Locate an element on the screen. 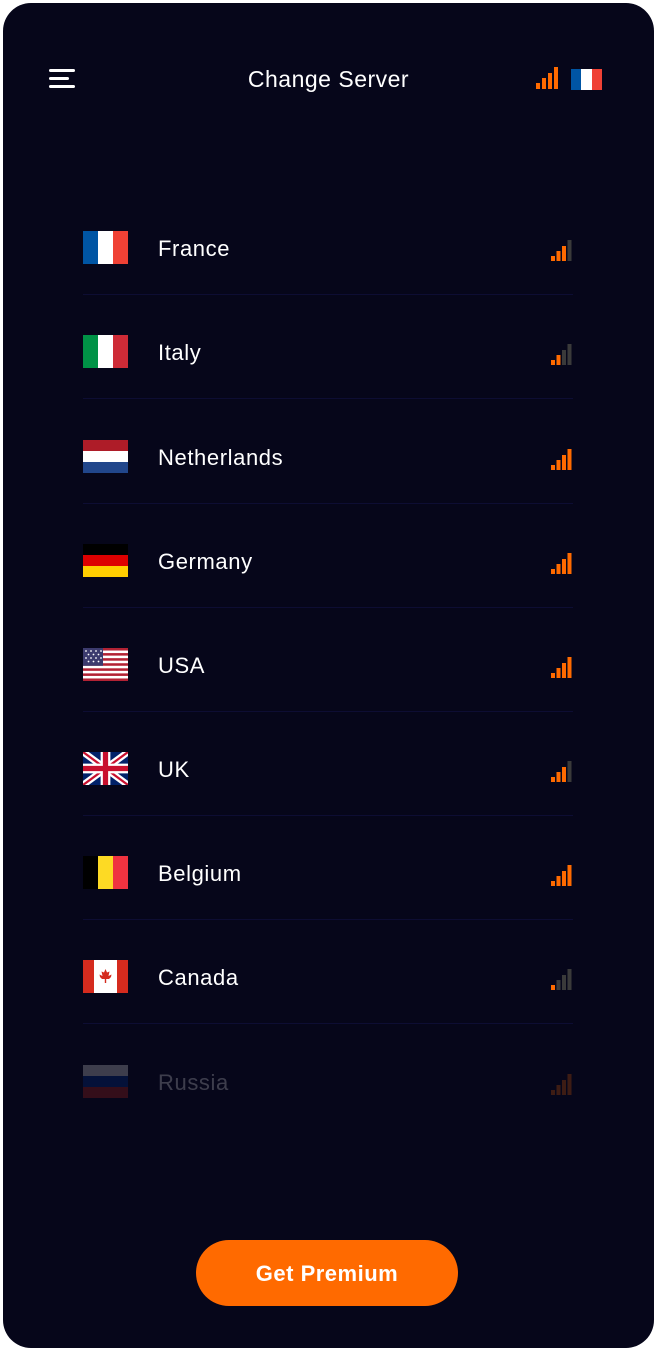 The width and height of the screenshot is (656, 1350). belgium-flag-icon is located at coordinates (105, 872).